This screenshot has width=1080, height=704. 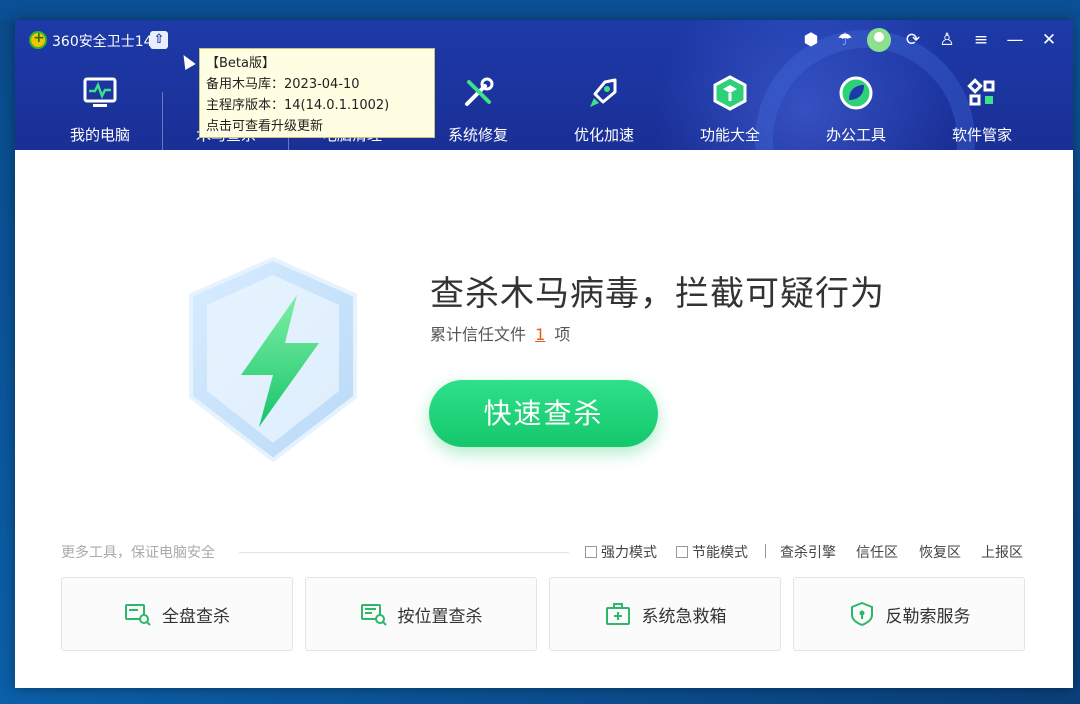 I want to click on page-headline: 查杀木马病毒，拦截可疑行为, so click(x=657, y=294).